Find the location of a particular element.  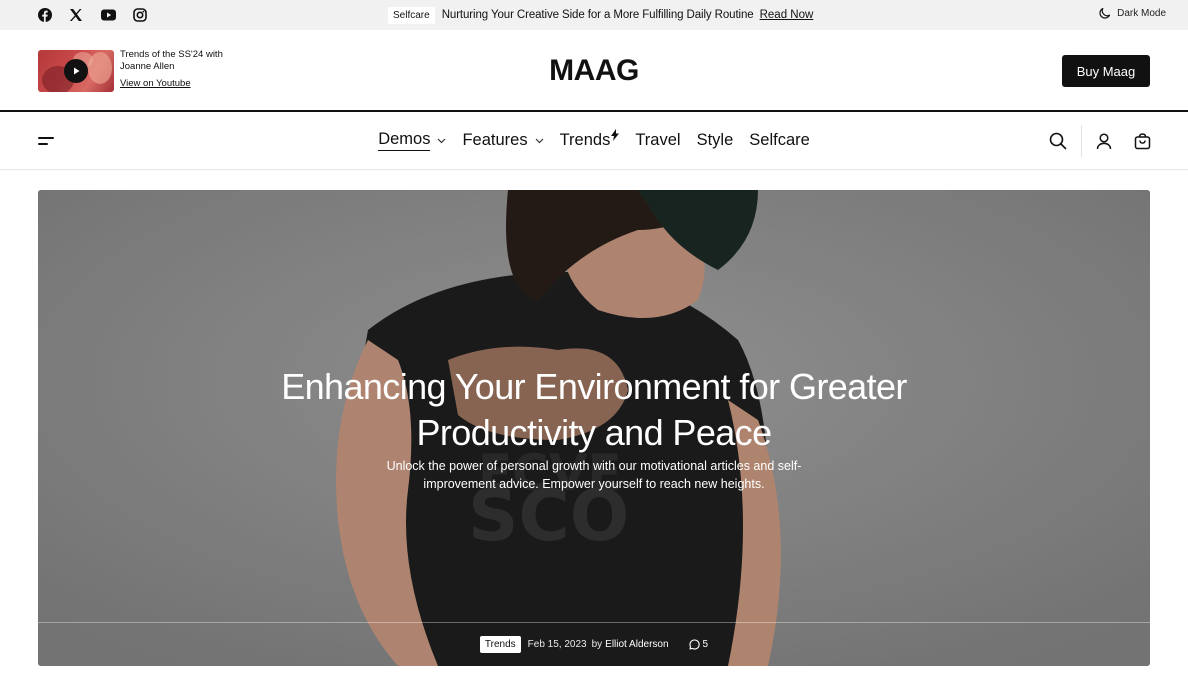

search-icon is located at coordinates (1058, 141).